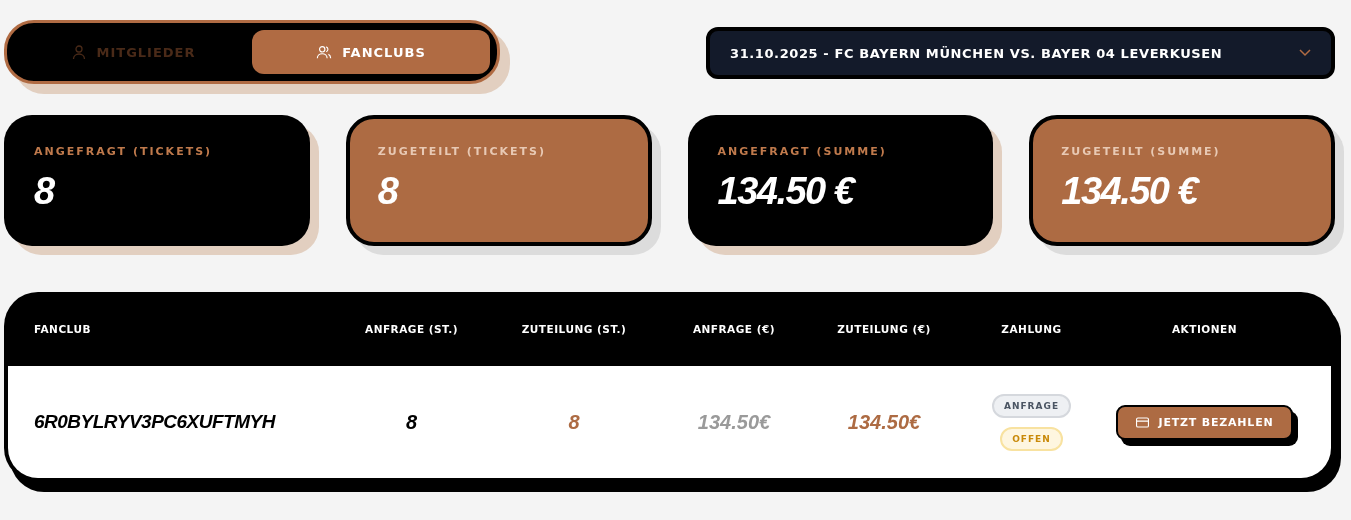 The image size is (1351, 520). What do you see at coordinates (734, 329) in the screenshot?
I see `column-header: ANFRAGE (€)` at bounding box center [734, 329].